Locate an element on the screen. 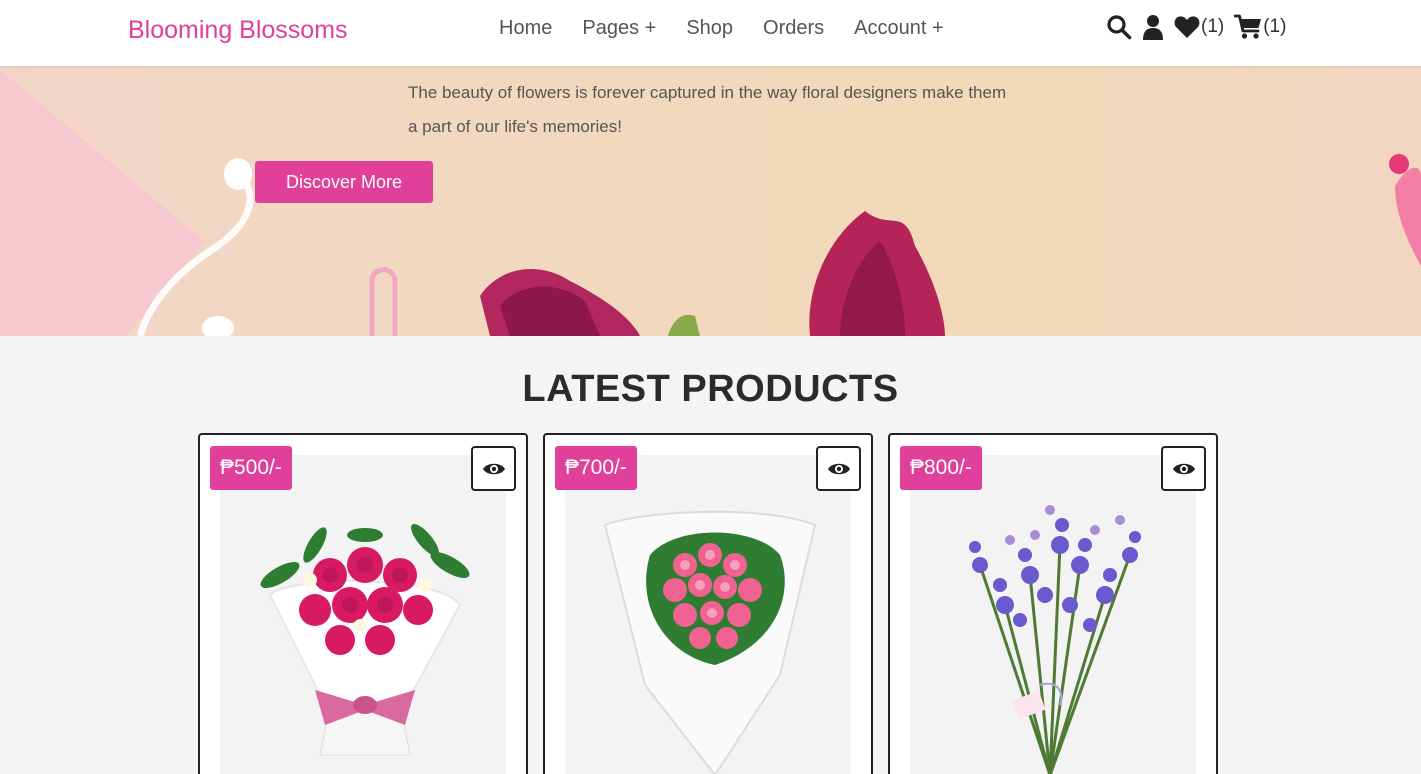 The width and height of the screenshot is (1421, 774). user-icon is located at coordinates (1153, 27).